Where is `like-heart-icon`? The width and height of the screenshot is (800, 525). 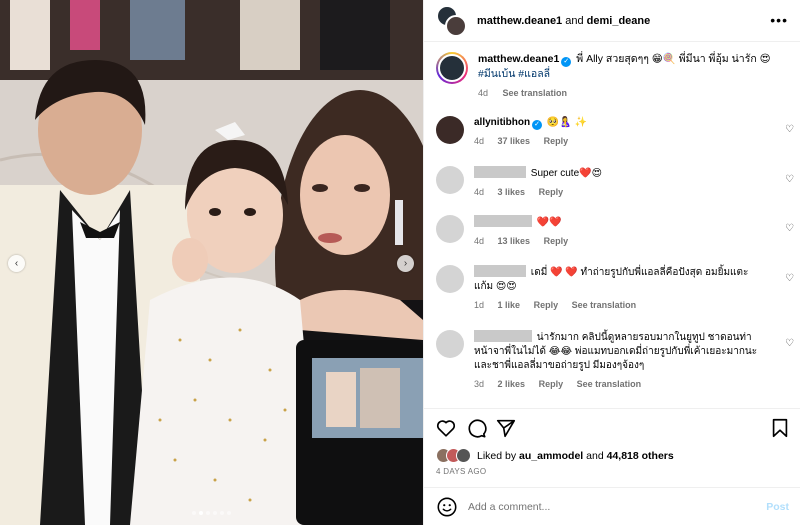
like-heart-icon is located at coordinates (446, 428).